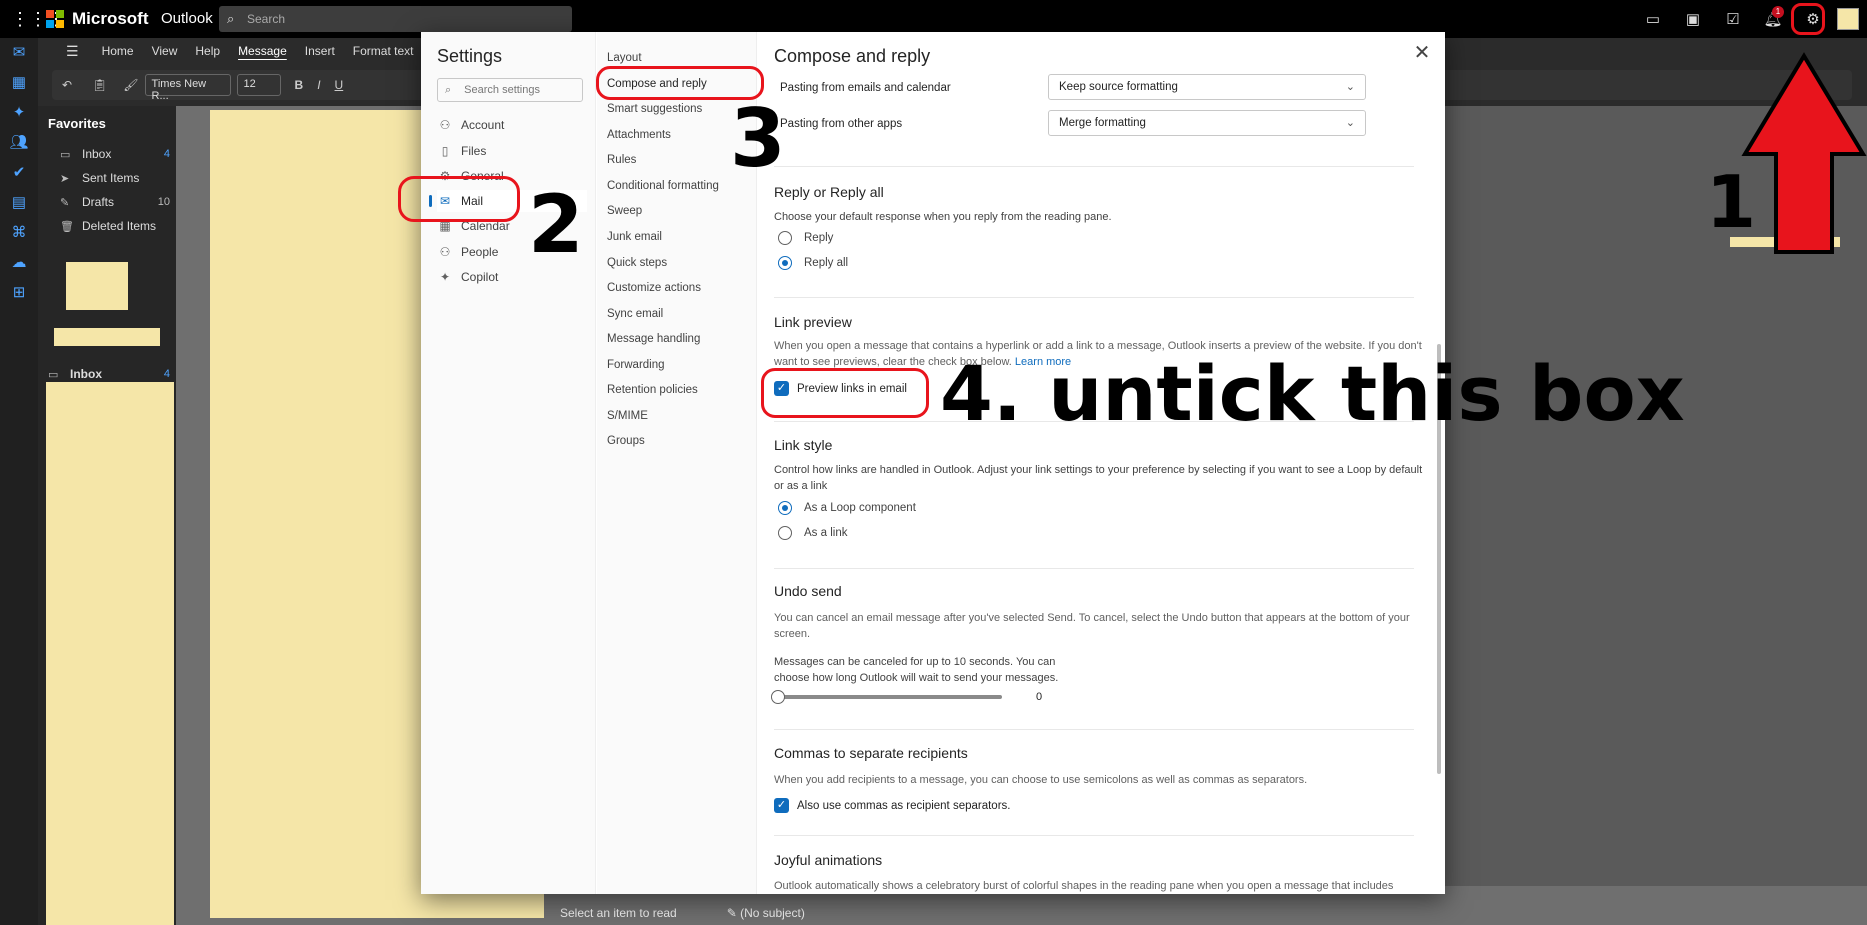 This screenshot has width=1867, height=925. Describe the element at coordinates (207, 51) in the screenshot. I see `tab-help: Help` at that location.